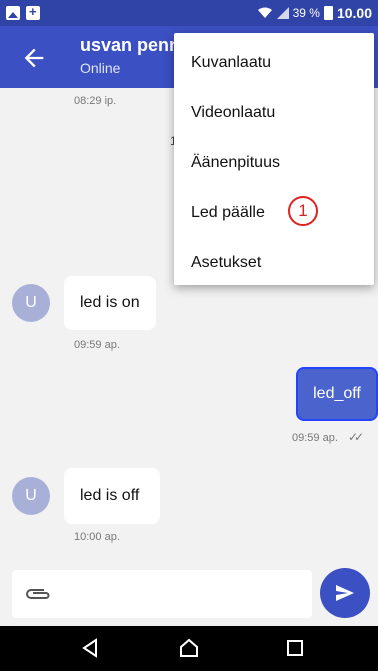 The image size is (378, 671). I want to click on back-arrow-icon, so click(34, 58).